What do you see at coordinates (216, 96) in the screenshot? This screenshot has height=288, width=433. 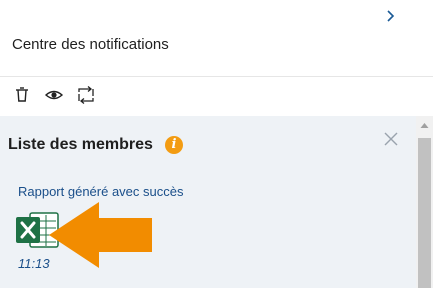 I see `toolbar` at bounding box center [216, 96].